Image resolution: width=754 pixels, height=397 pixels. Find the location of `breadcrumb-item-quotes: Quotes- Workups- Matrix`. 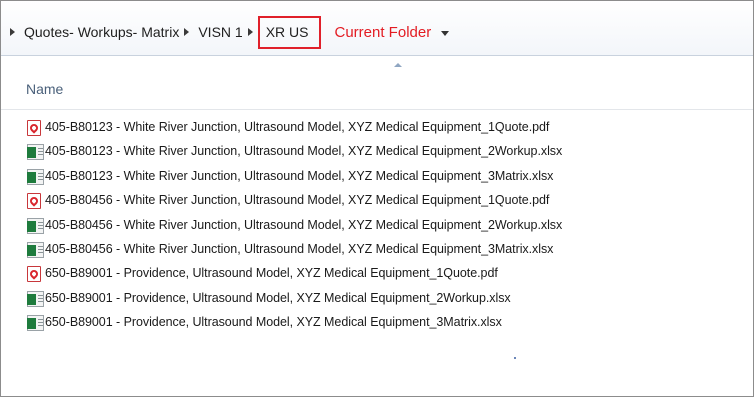

breadcrumb-item-quotes: Quotes- Workups- Matrix is located at coordinates (101, 32).